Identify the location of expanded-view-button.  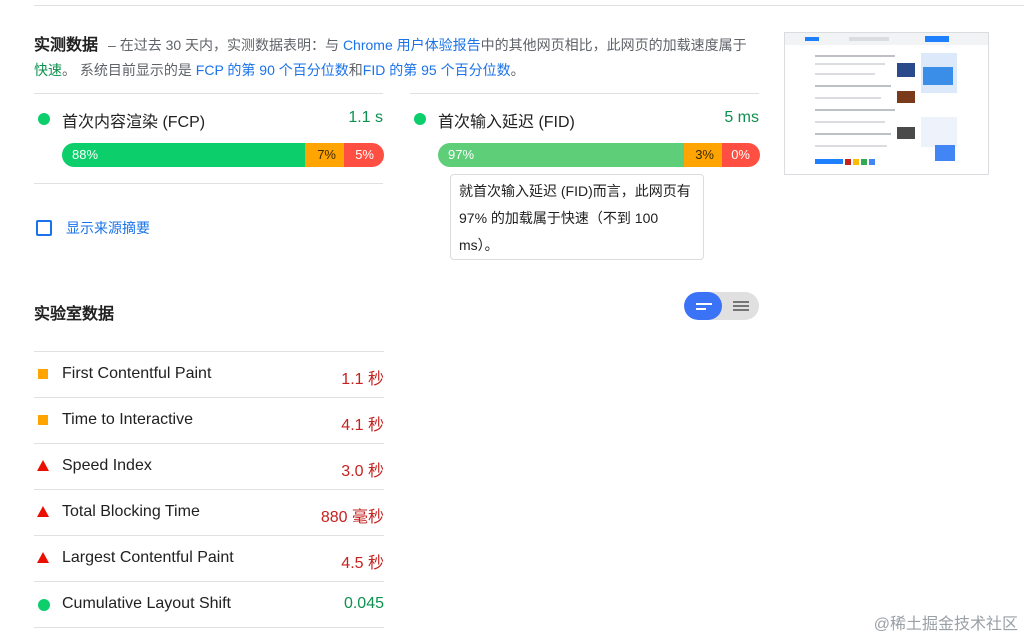
(740, 306).